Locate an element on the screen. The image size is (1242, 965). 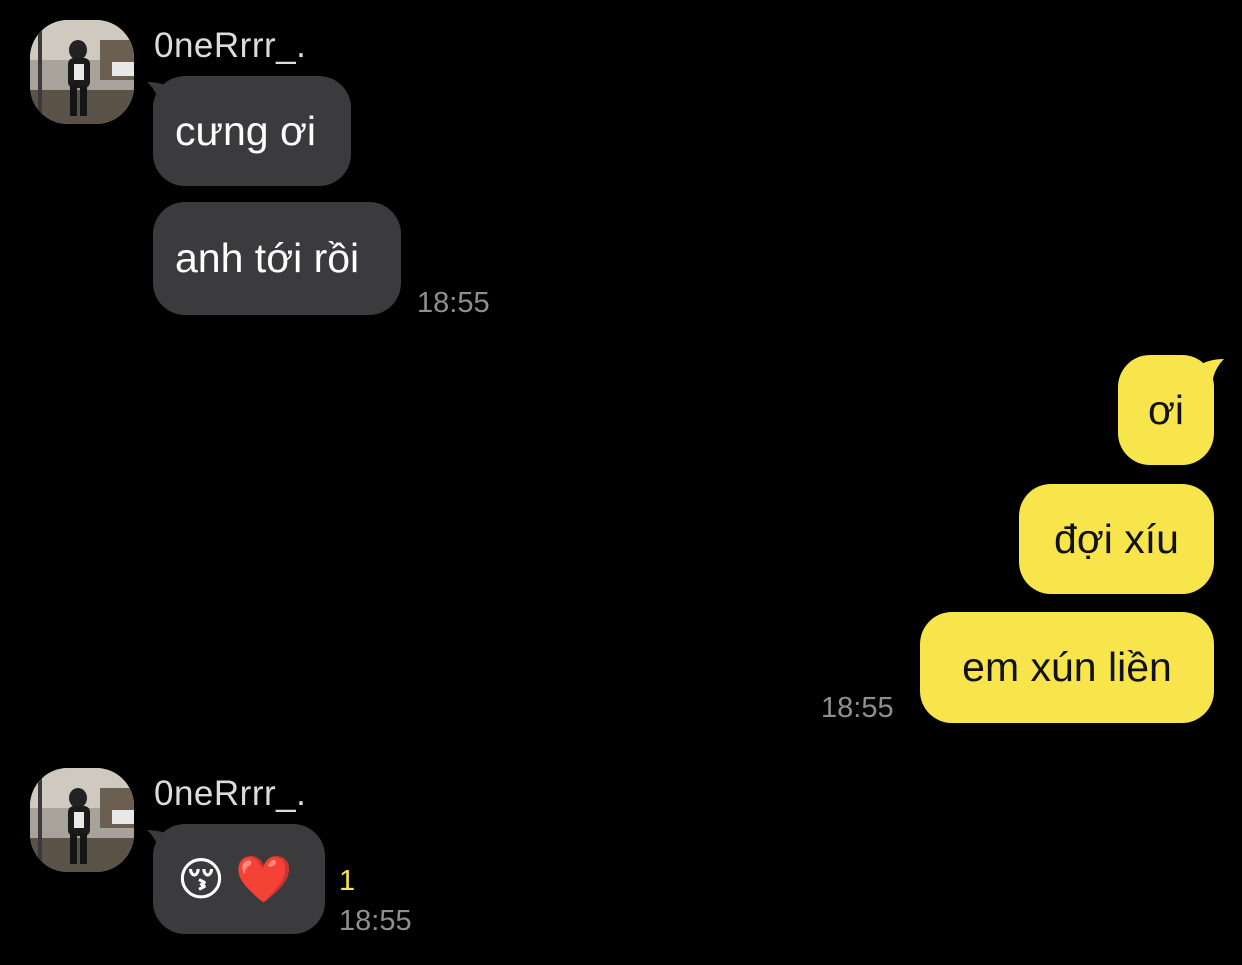
incoming-message-bubble: anh tới rồi is located at coordinates (277, 258).